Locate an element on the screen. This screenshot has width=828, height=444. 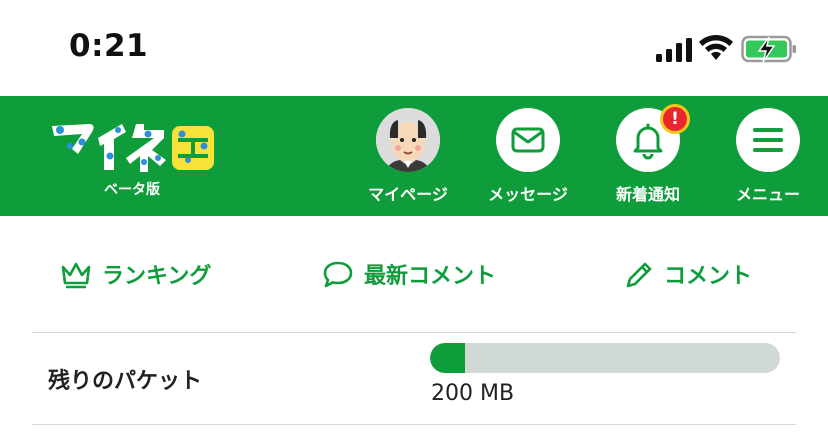
tab-label: 最新コメント is located at coordinates (430, 276).